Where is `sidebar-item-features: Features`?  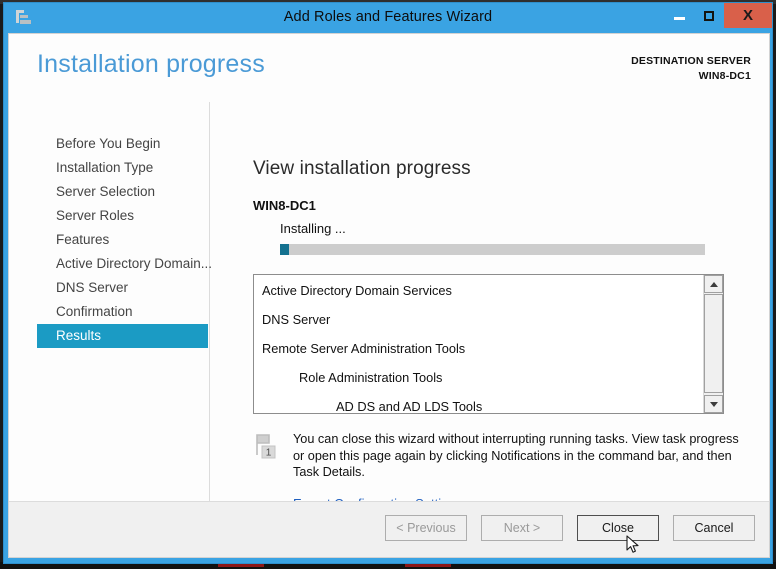 sidebar-item-features: Features is located at coordinates (109, 240).